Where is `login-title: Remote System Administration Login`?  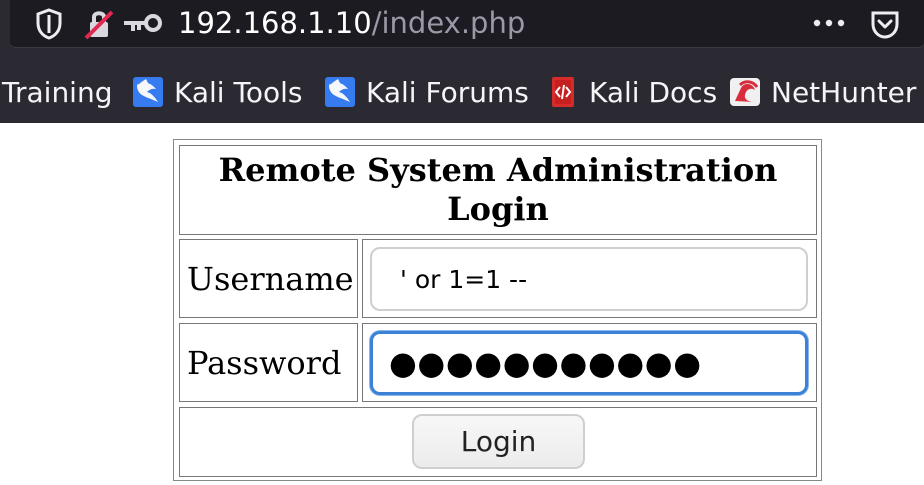 login-title: Remote System Administration Login is located at coordinates (498, 190).